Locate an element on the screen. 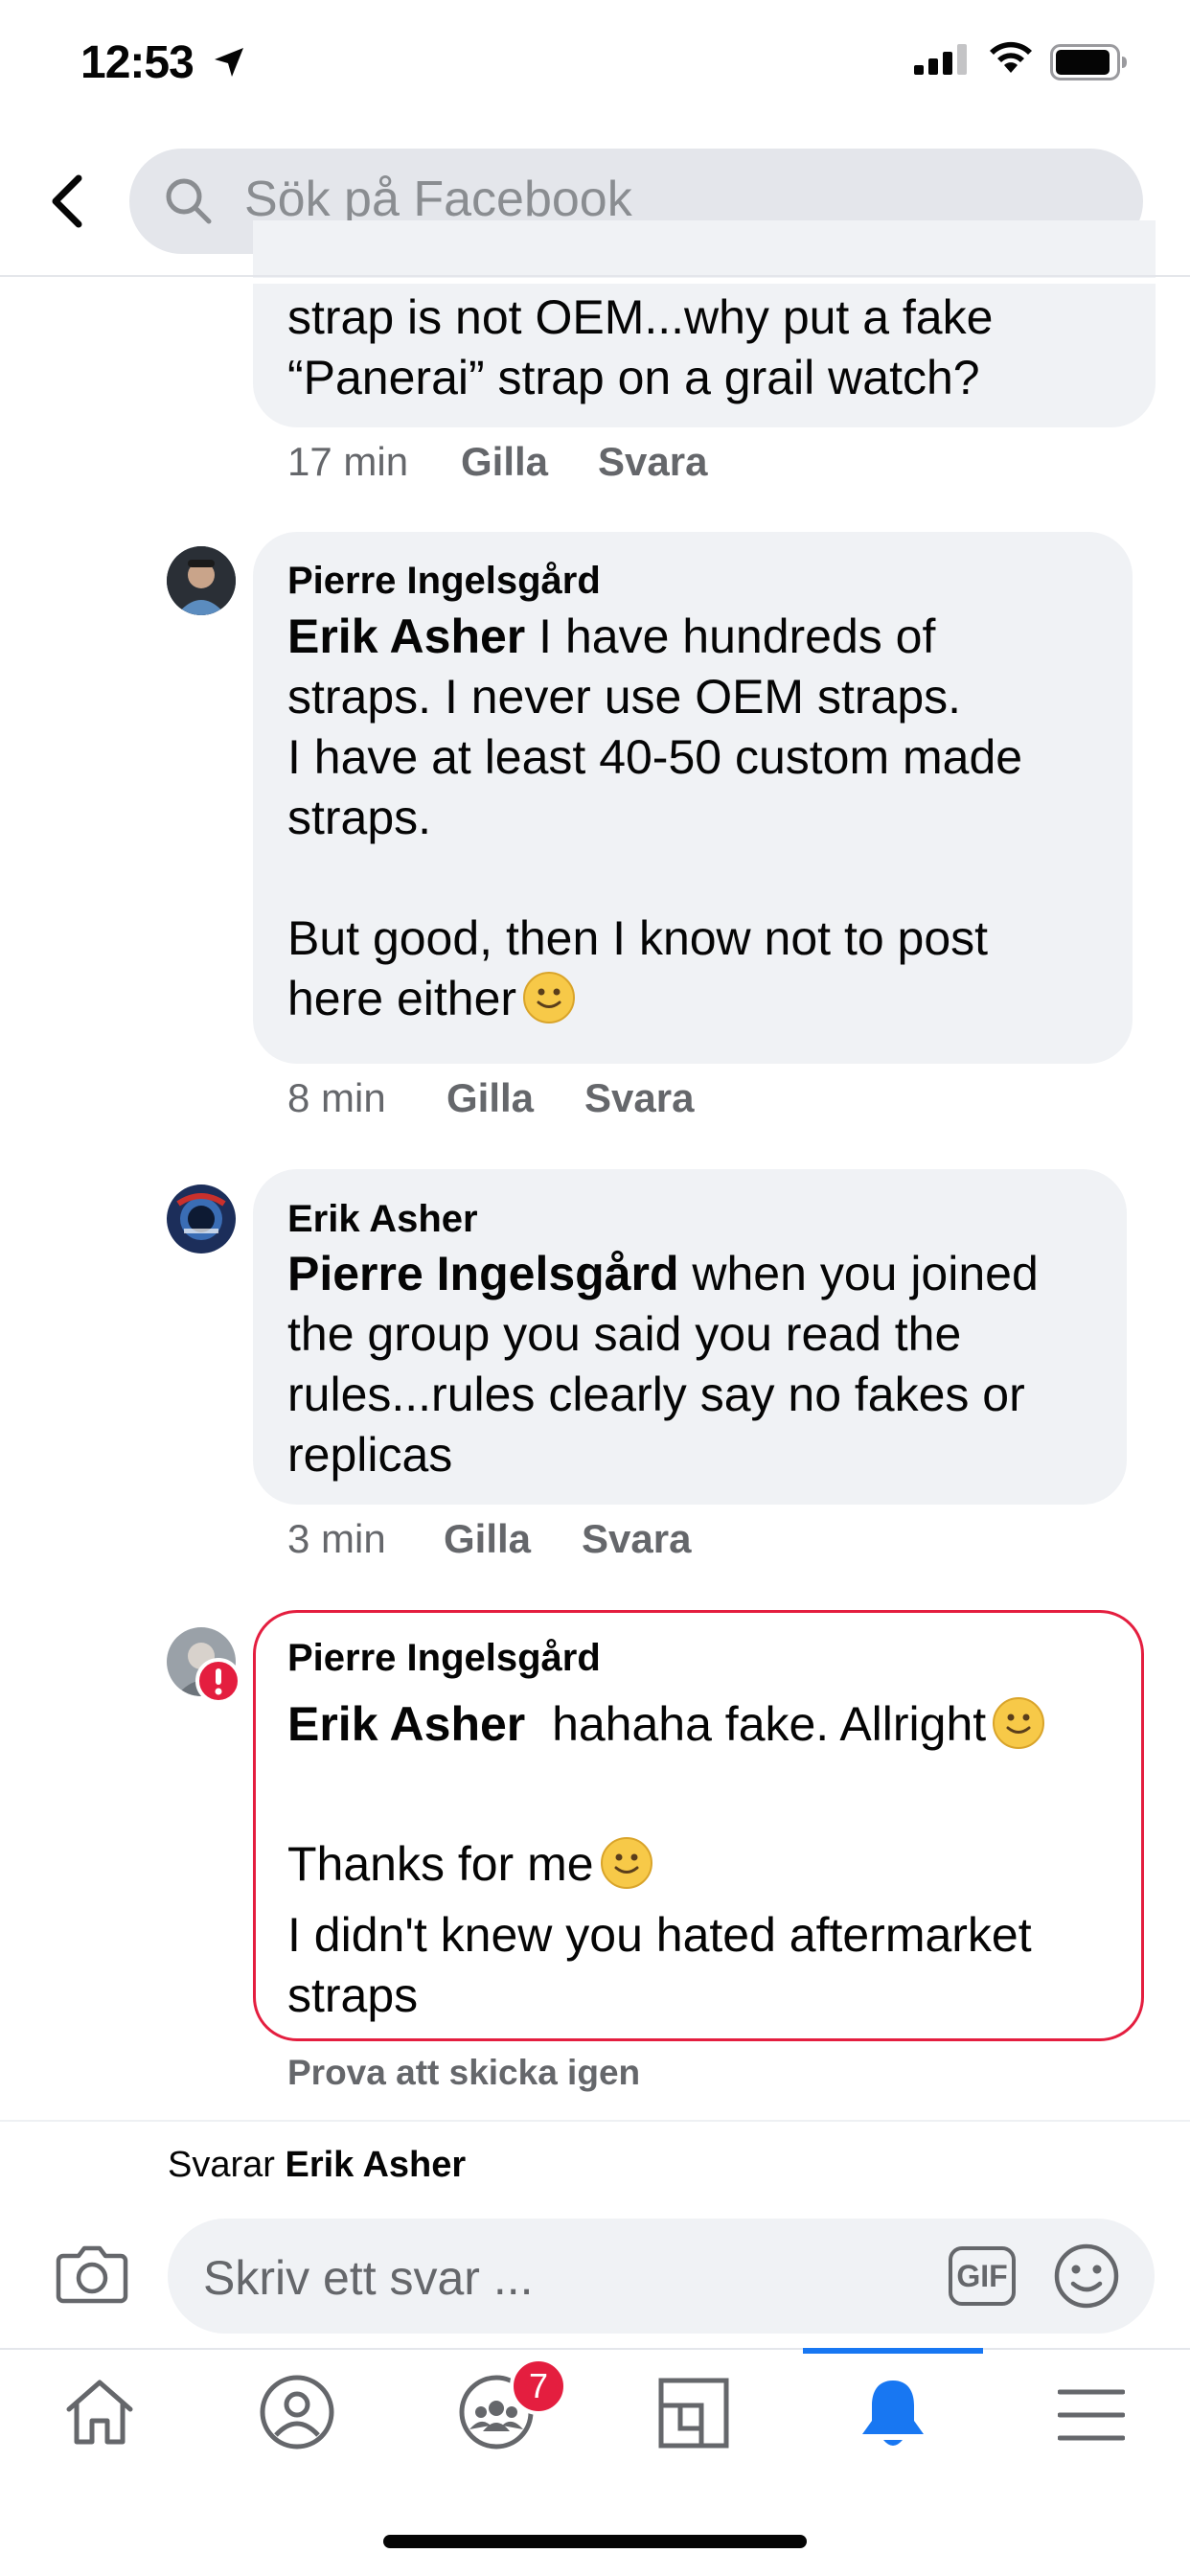 This screenshot has width=1190, height=2576. active-tab-indicator is located at coordinates (893, 2351).